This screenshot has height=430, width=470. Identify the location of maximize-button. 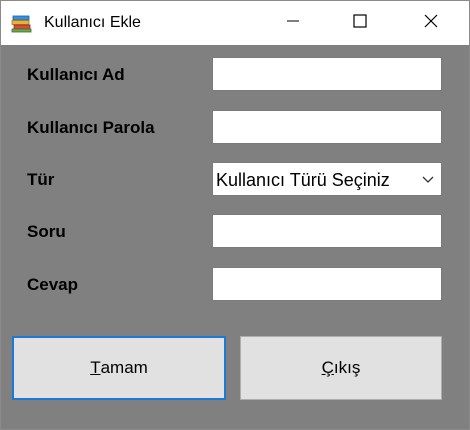
(360, 23).